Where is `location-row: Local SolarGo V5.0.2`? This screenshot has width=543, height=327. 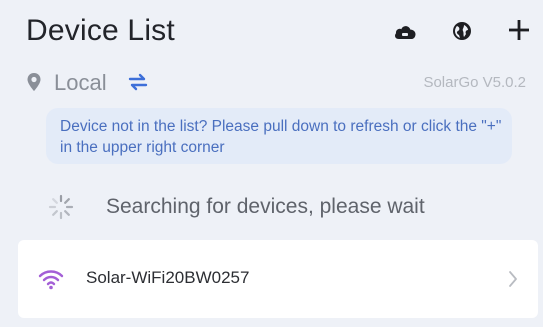 location-row: Local SolarGo V5.0.2 is located at coordinates (276, 82).